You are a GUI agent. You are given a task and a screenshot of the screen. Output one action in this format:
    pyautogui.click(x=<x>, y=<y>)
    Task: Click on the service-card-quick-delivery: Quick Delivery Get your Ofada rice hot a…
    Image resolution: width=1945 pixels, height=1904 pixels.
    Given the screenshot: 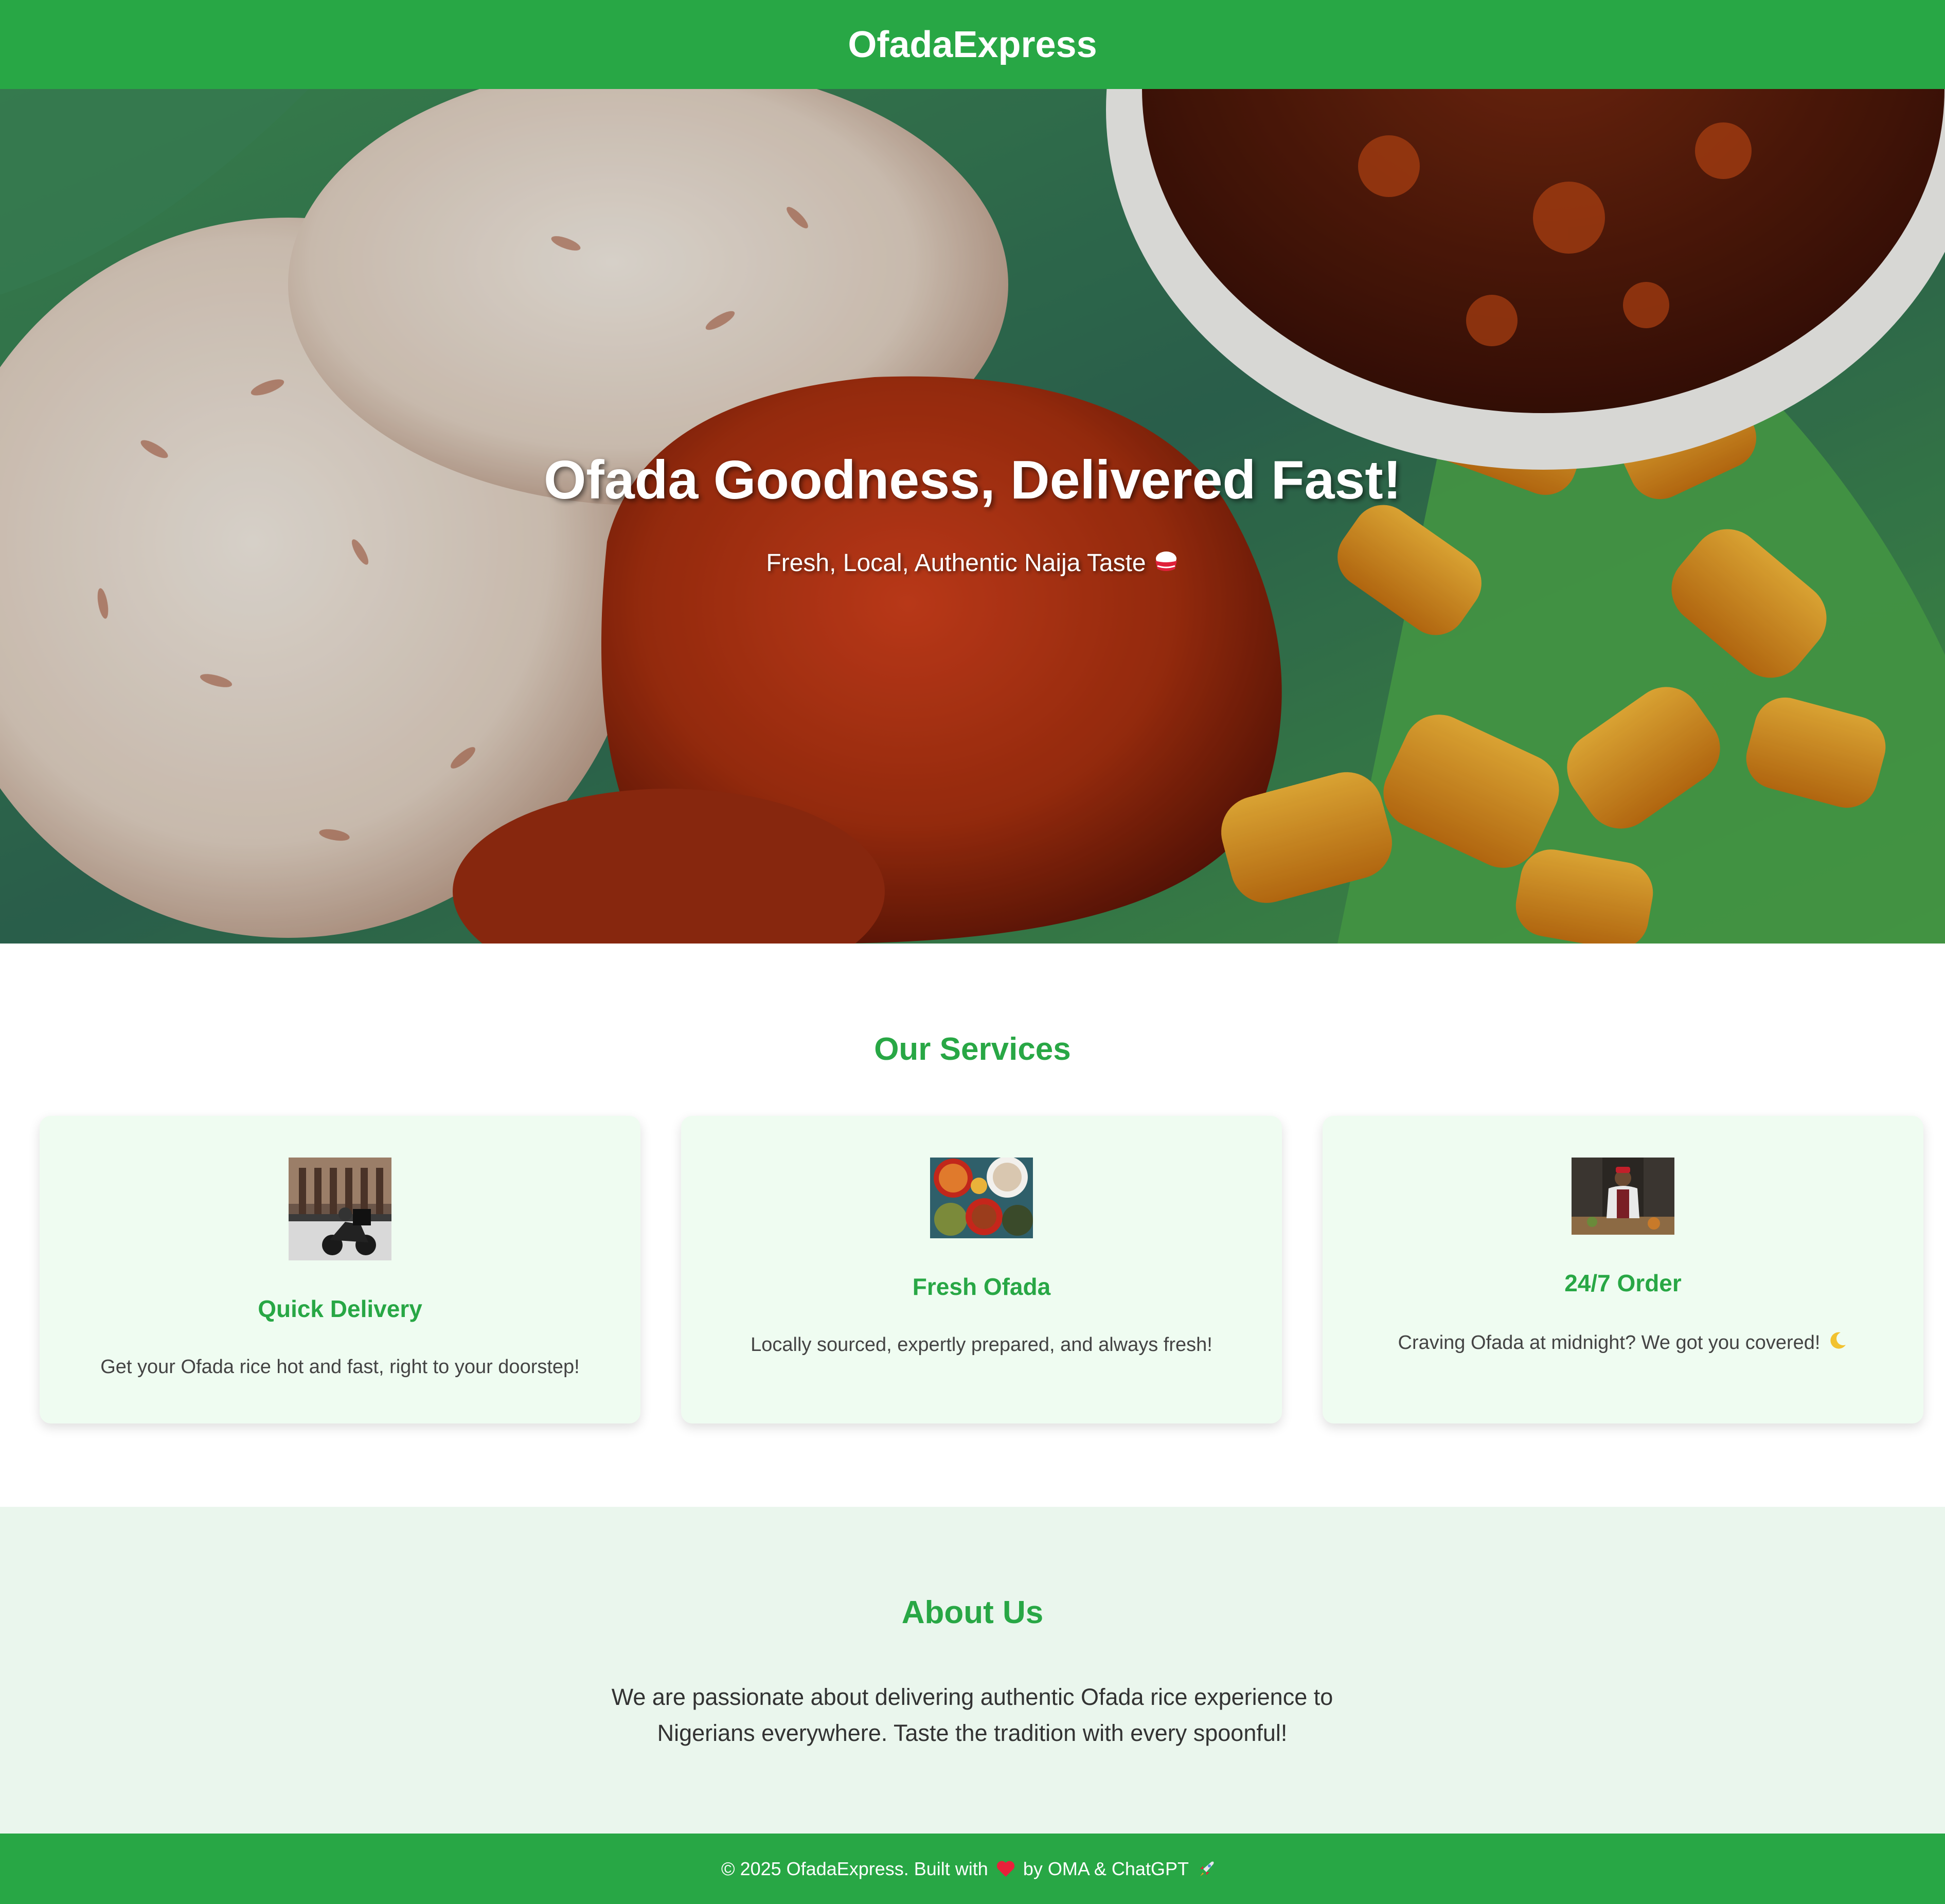 What is the action you would take?
    pyautogui.click(x=340, y=1269)
    